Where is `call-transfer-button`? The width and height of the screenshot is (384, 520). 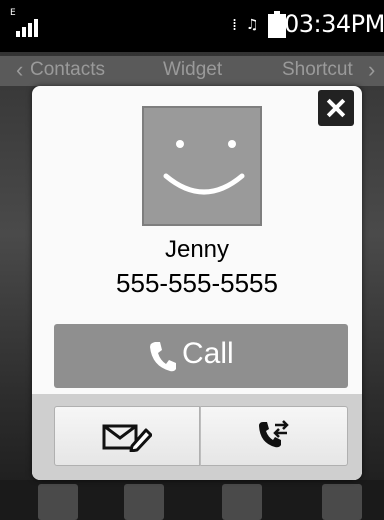
call-transfer-button is located at coordinates (274, 436).